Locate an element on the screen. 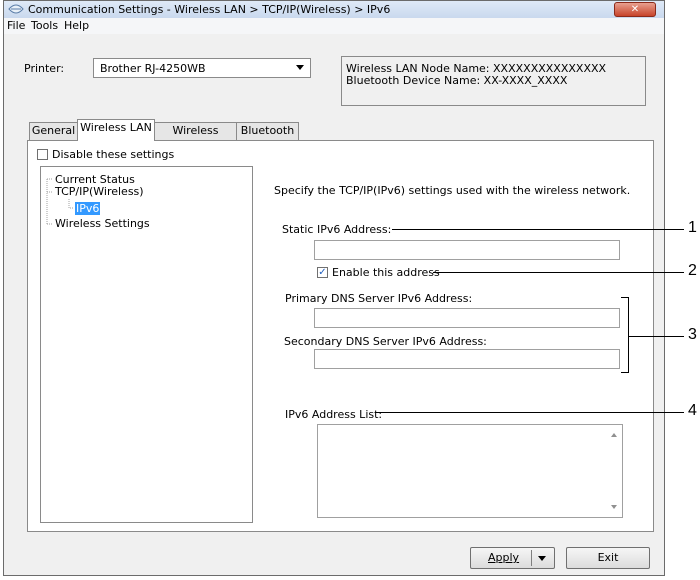 This screenshot has height=580, width=700. menu-bar: File Tools Help is located at coordinates (334, 26).